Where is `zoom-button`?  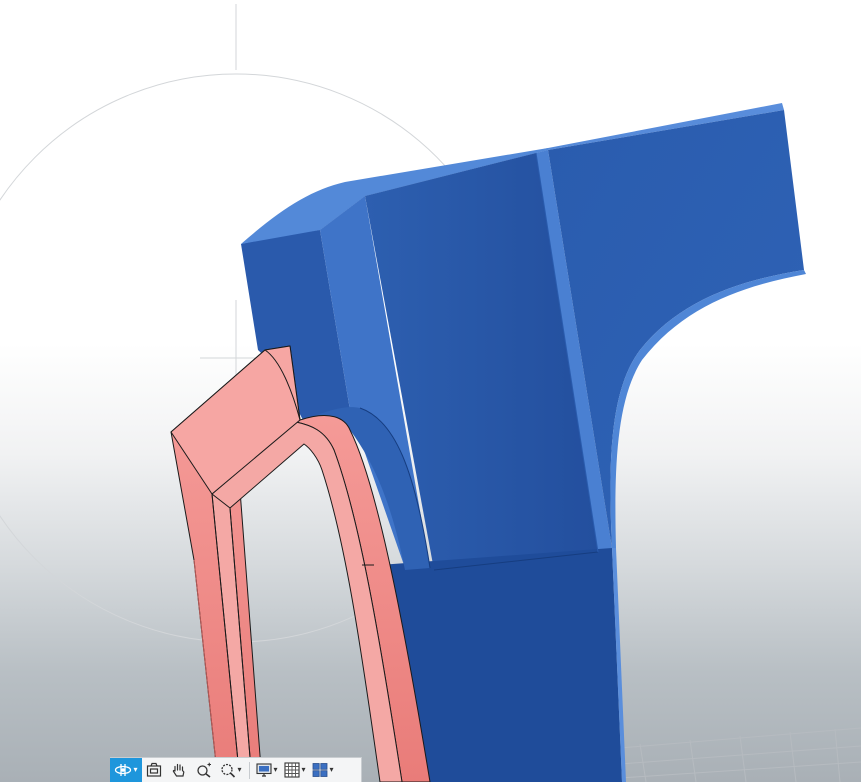 zoom-button is located at coordinates (204, 770).